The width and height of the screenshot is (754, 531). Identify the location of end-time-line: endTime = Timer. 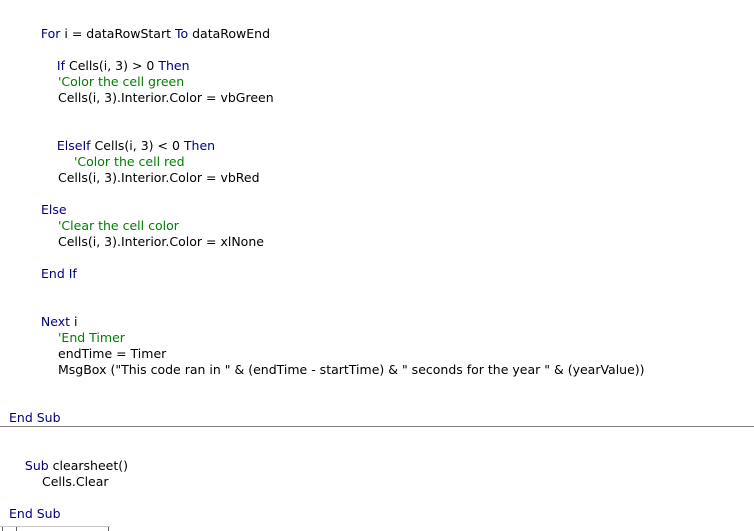
(112, 354).